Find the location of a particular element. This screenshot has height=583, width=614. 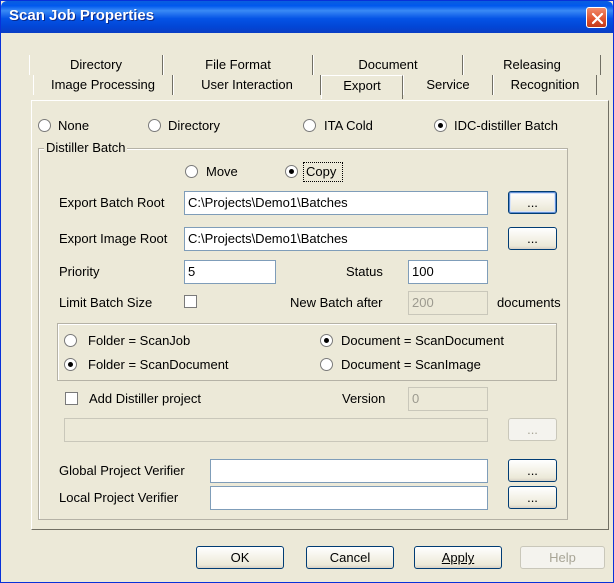

add-distiller-project-label: Add Distiller project is located at coordinates (145, 399).